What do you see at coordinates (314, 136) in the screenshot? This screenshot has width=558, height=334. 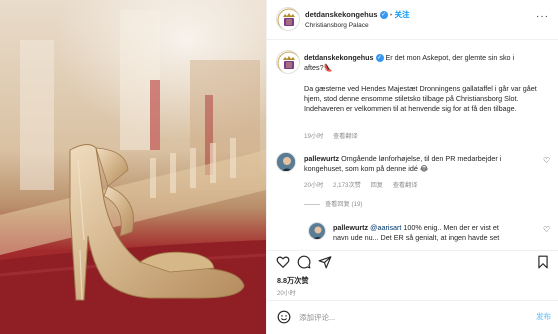 I see `caption-time: 19小时` at bounding box center [314, 136].